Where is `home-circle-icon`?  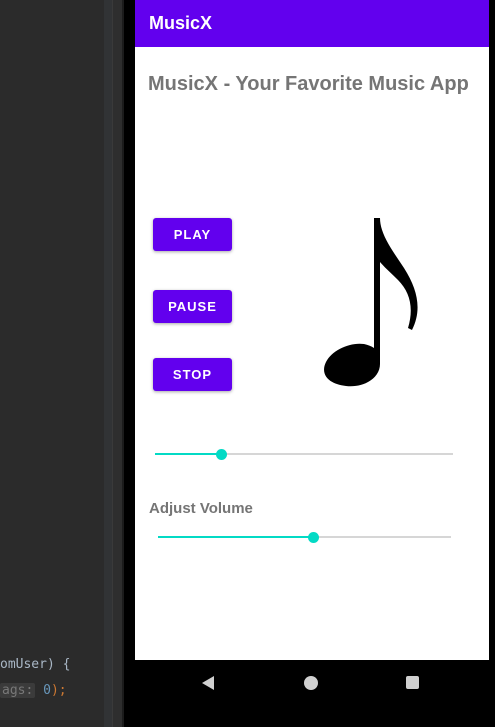 home-circle-icon is located at coordinates (311, 683).